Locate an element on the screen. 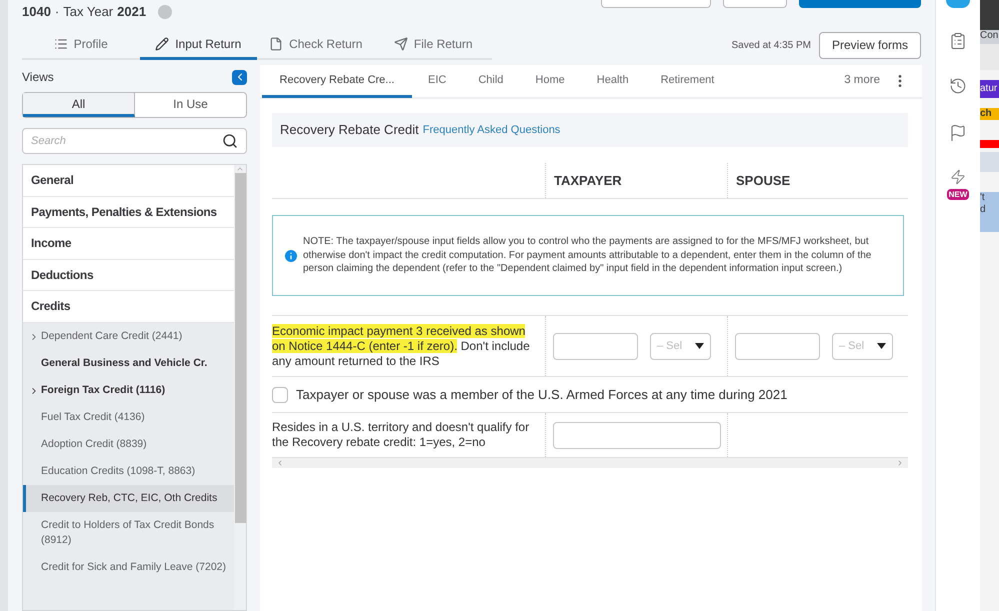 The width and height of the screenshot is (999, 611). main-tab: Check Return is located at coordinates (315, 45).